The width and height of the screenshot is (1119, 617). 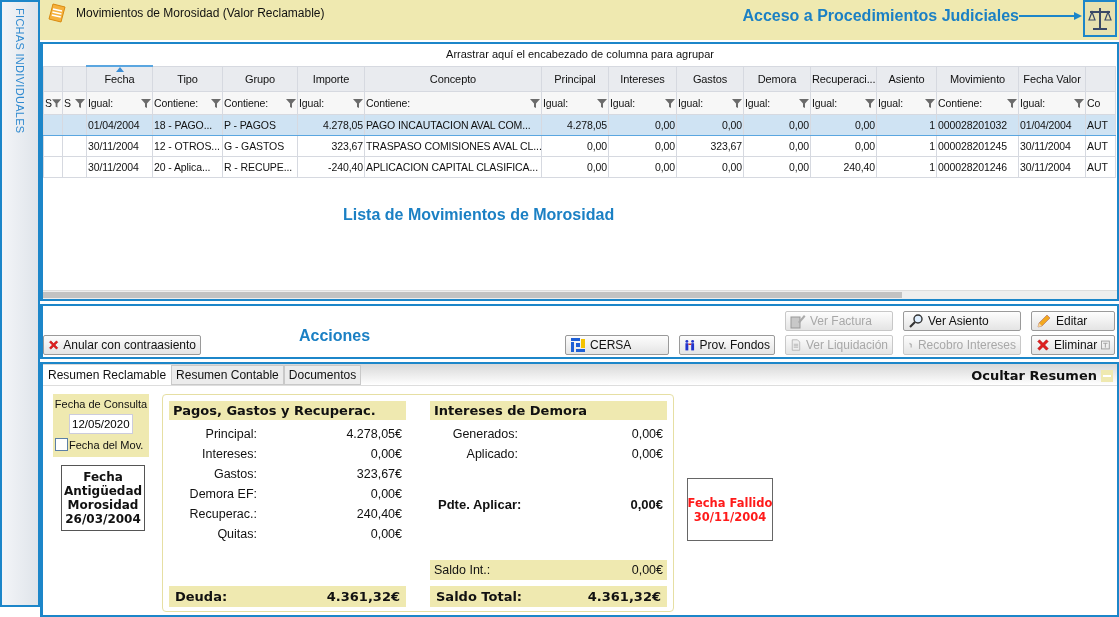 I want to click on table-cell: 000028201245, so click(x=972, y=146).